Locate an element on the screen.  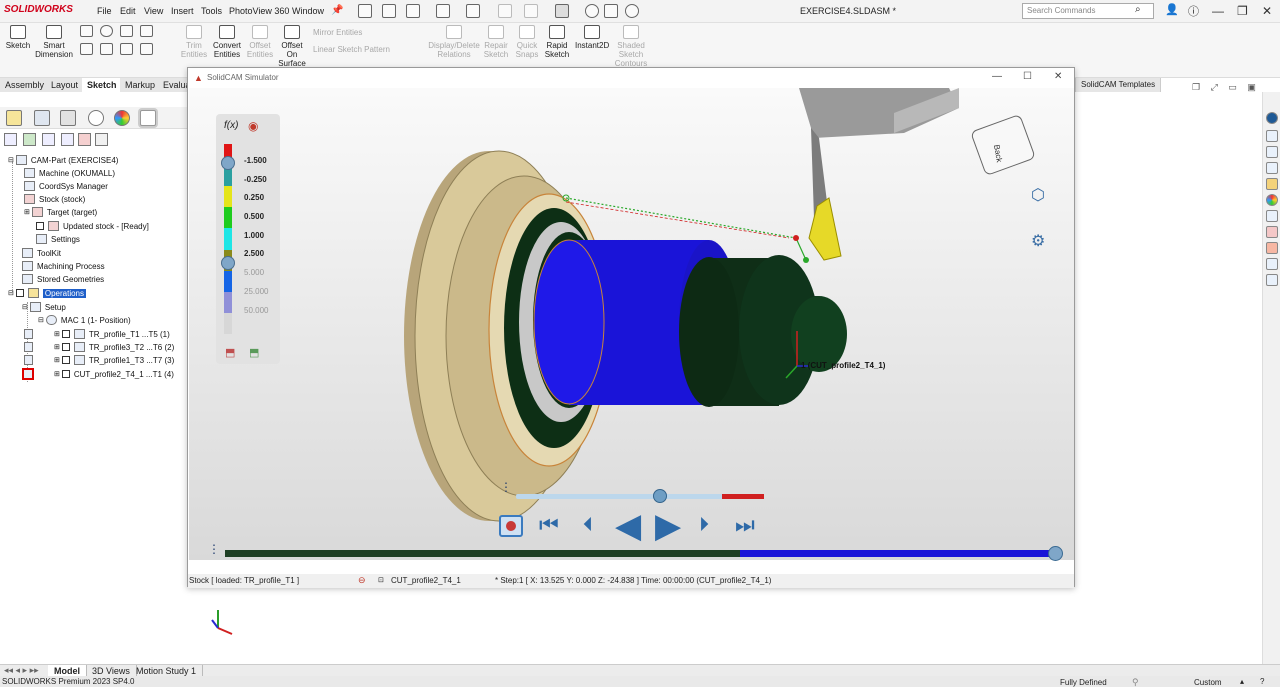
convert-entities-button: Convert Entities is located at coordinates (227, 42).